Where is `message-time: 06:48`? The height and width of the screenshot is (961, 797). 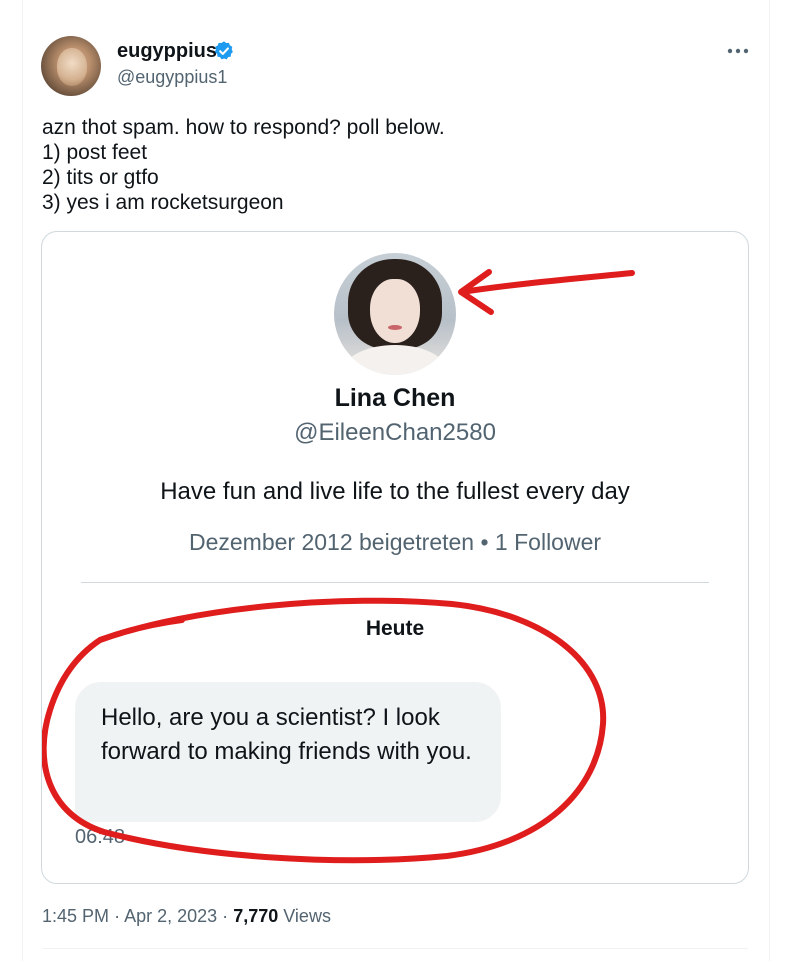
message-time: 06:48 is located at coordinates (100, 837).